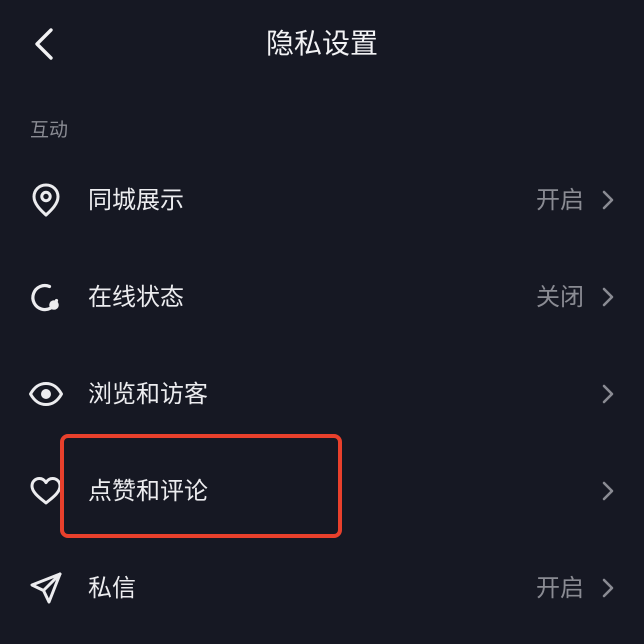 The width and height of the screenshot is (644, 644). What do you see at coordinates (322, 297) in the screenshot?
I see `setting-row-online-status: 在线状态 关闭` at bounding box center [322, 297].